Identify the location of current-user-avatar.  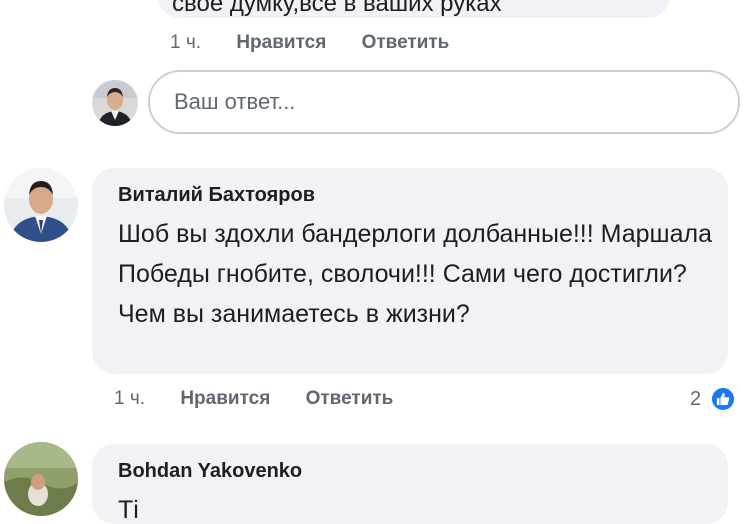
(115, 103).